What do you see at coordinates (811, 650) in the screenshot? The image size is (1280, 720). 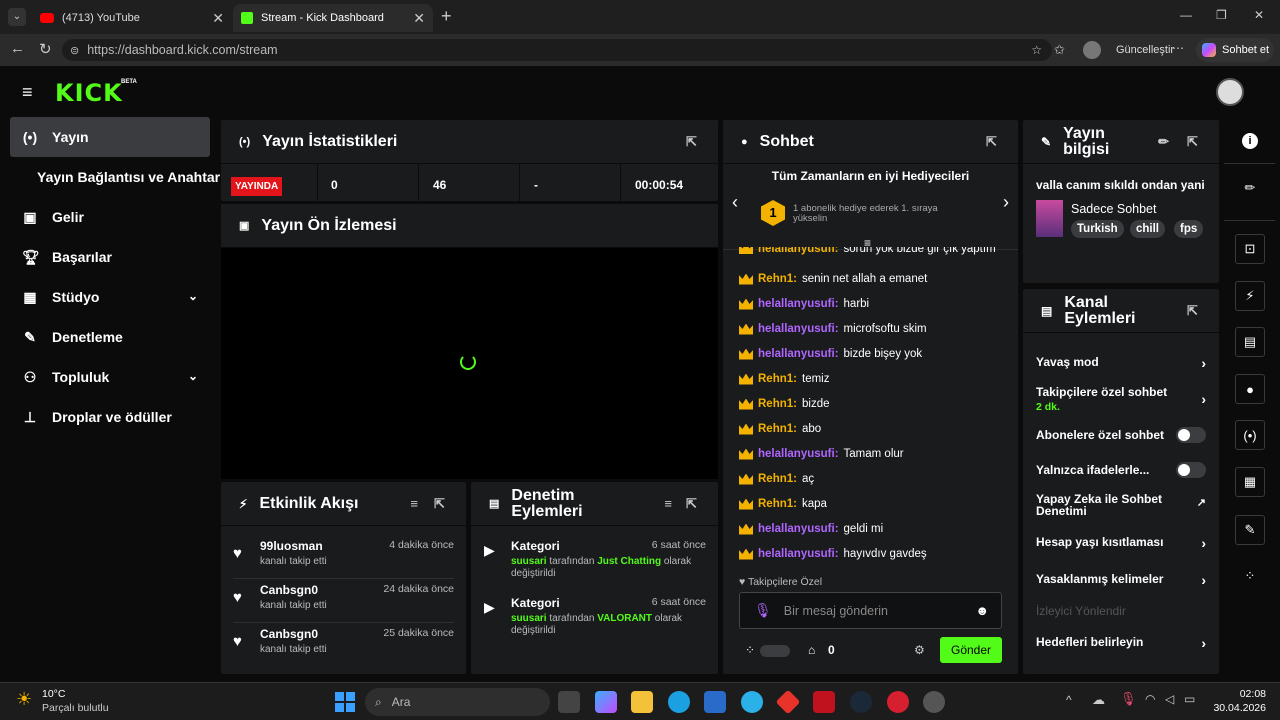 I see `store-icon: ⌂` at bounding box center [811, 650].